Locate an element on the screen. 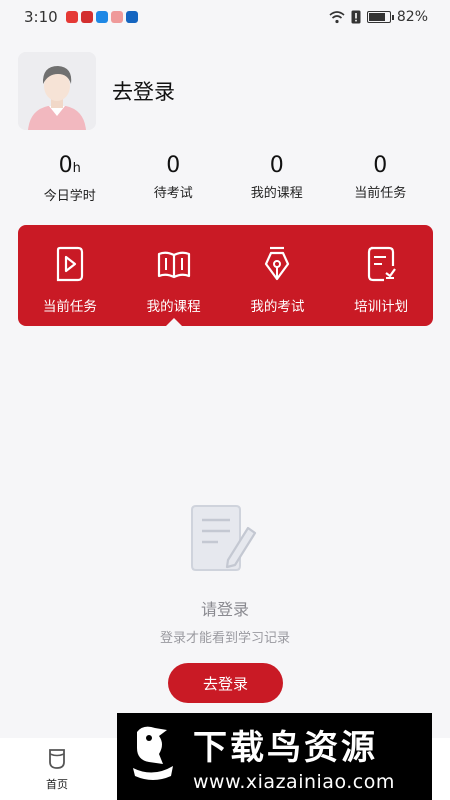 The width and height of the screenshot is (450, 800). watermark: 下载鸟资源 www.xiazainiao.com is located at coordinates (274, 756).